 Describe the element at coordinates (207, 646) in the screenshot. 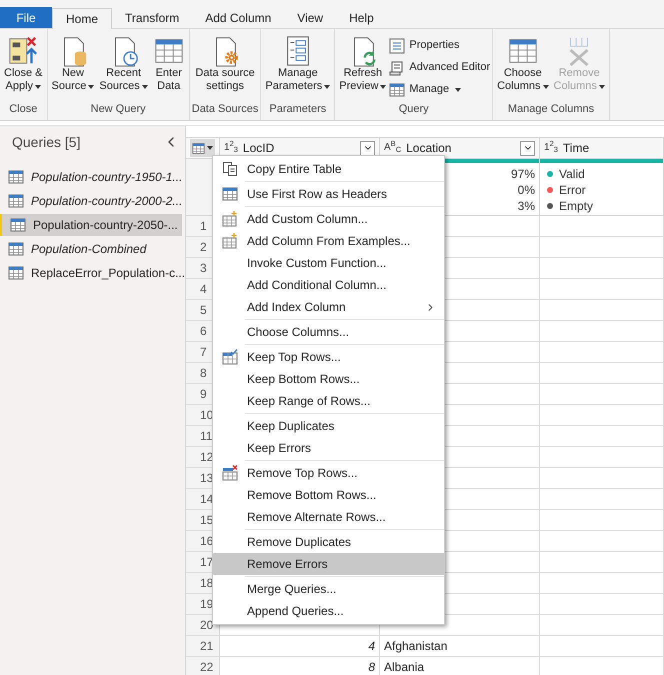

I see `row-number: 21` at that location.